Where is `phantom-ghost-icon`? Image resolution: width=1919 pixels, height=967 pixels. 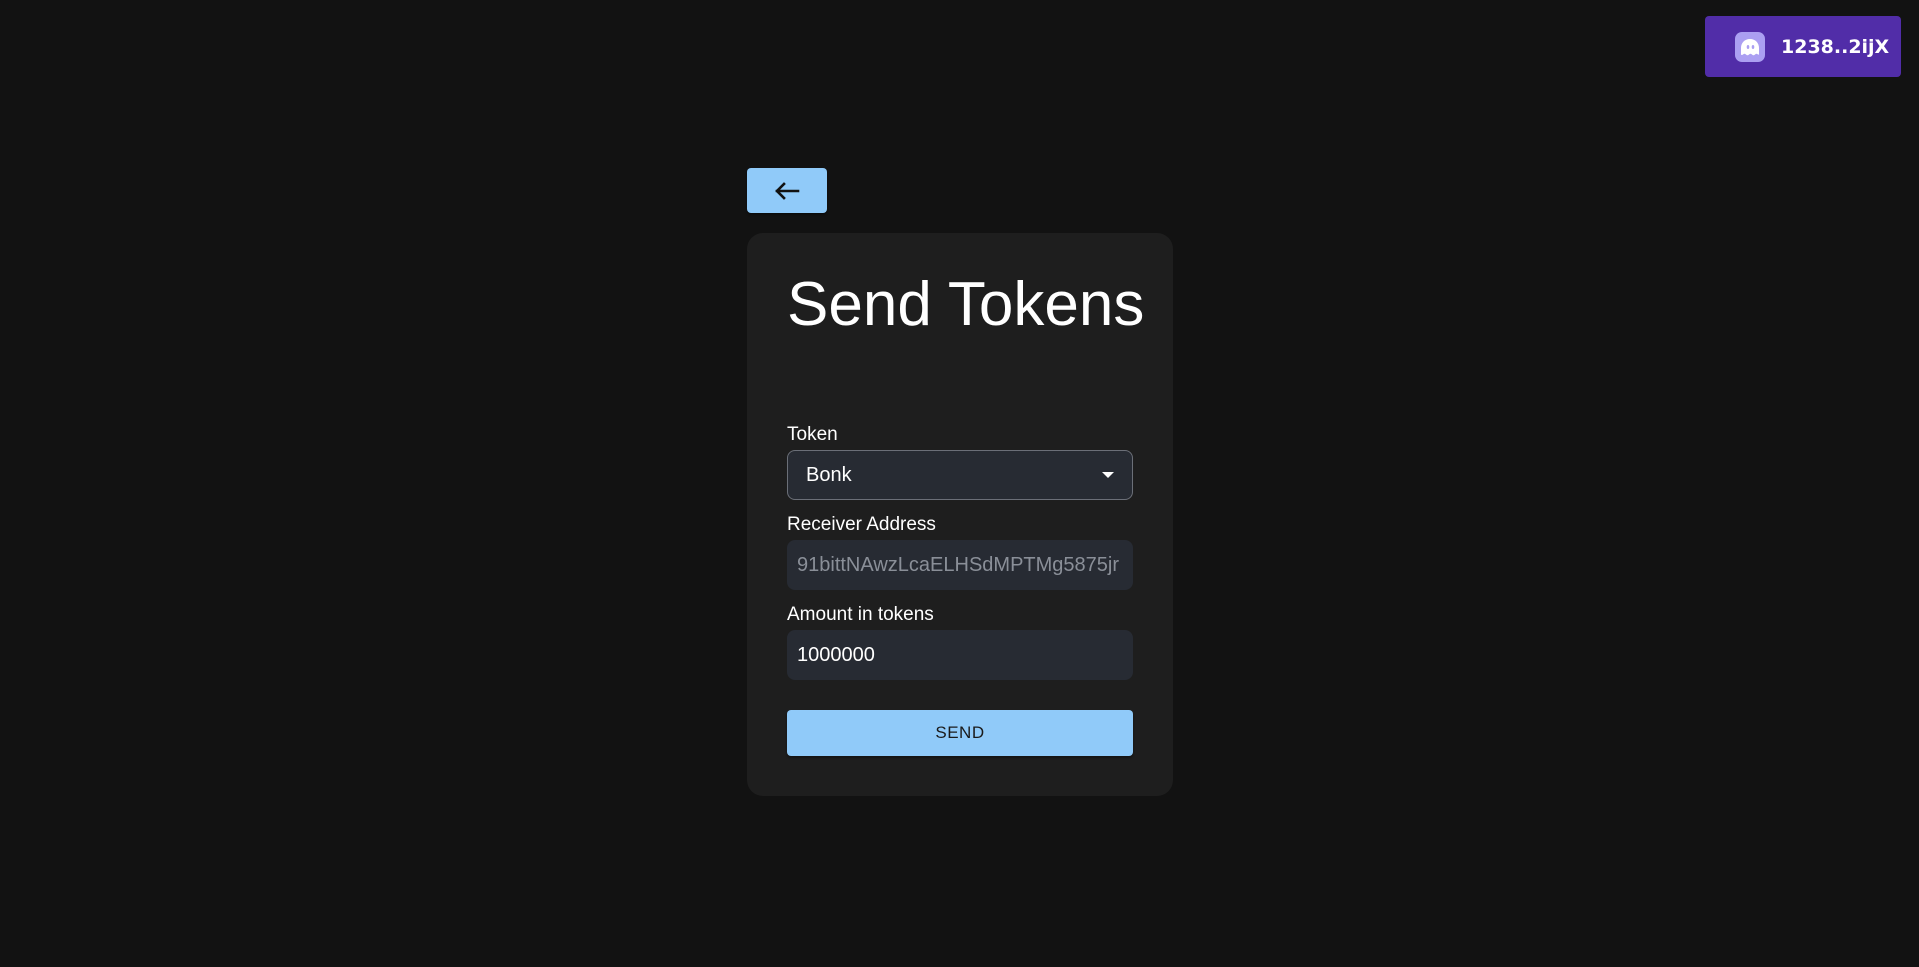 phantom-ghost-icon is located at coordinates (1750, 46).